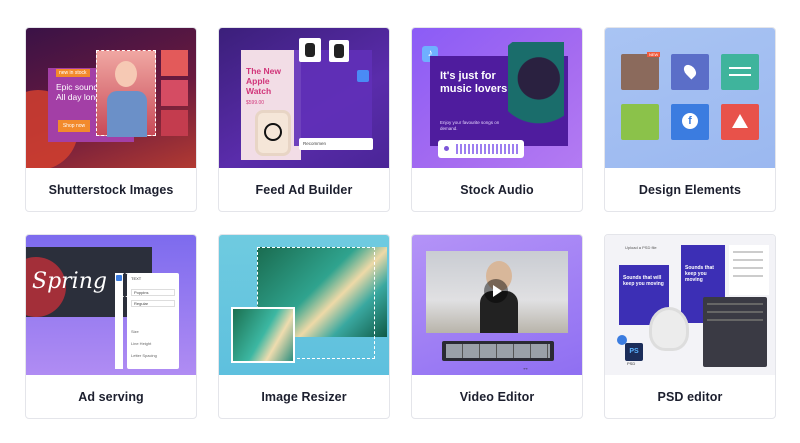  I want to click on resize-arrows-icon: ↔, so click(525, 368).